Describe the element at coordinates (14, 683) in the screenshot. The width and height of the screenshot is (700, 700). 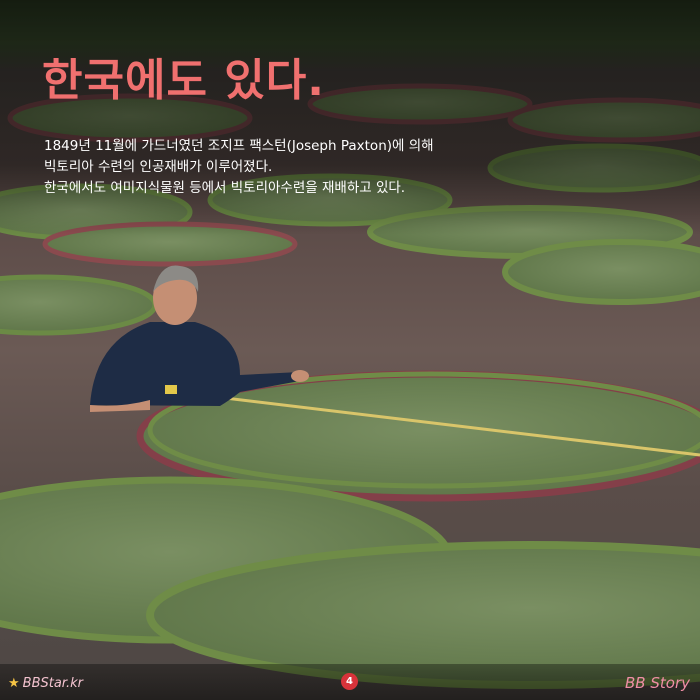
I see `star-icon: ★` at that location.